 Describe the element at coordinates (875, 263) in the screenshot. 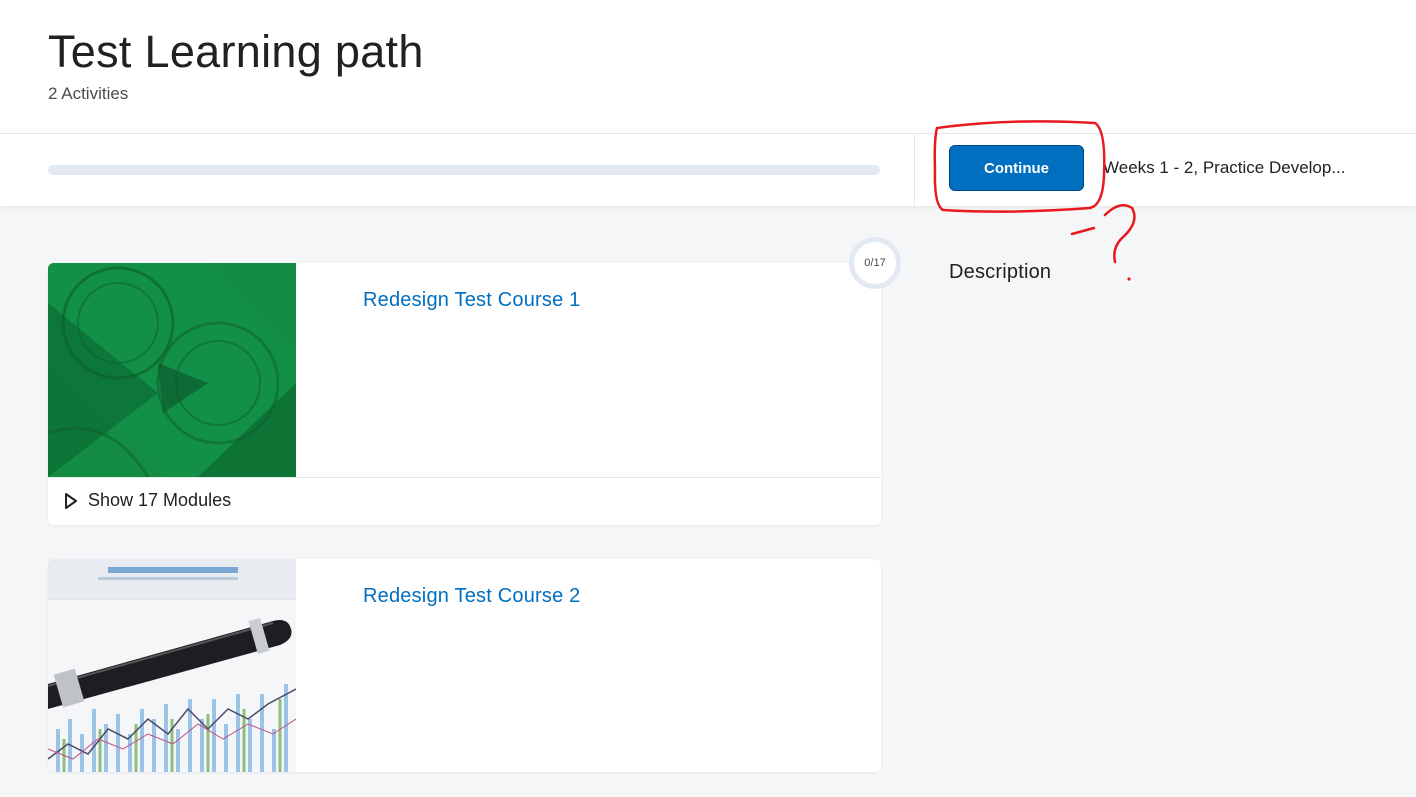

I see `course-progress-badge: 0/17` at that location.